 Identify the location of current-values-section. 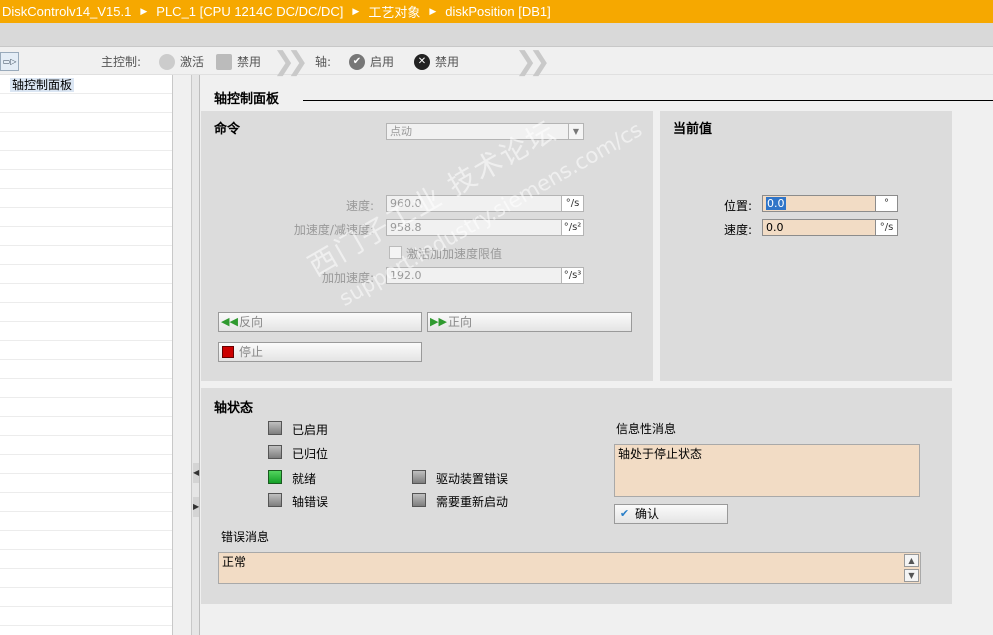
(806, 246).